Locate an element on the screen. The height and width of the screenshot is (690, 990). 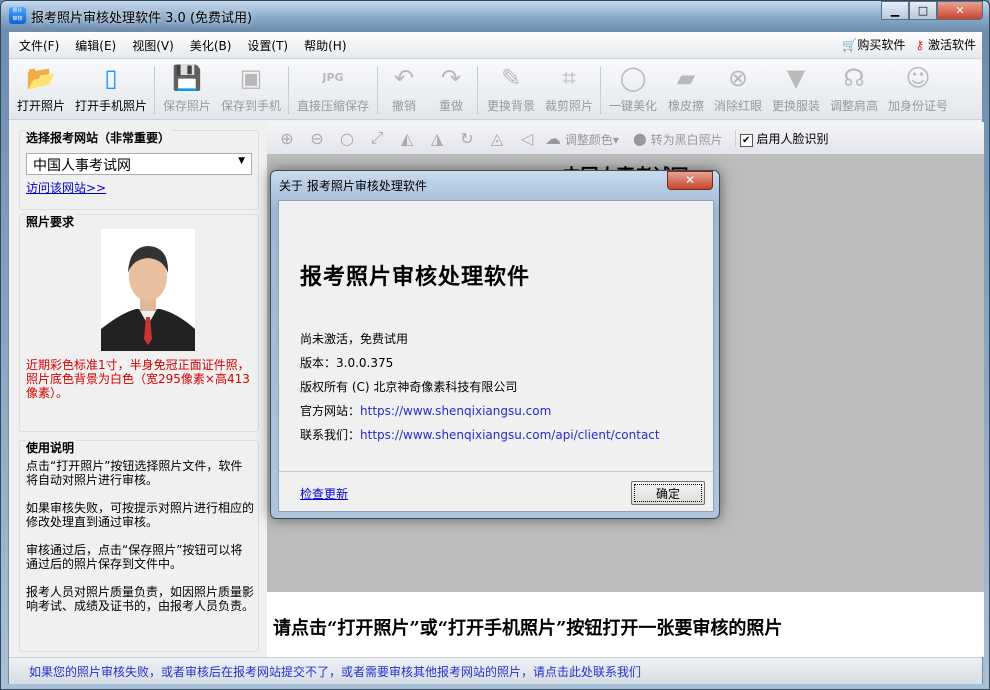
person-icon: ● is located at coordinates (639, 138).